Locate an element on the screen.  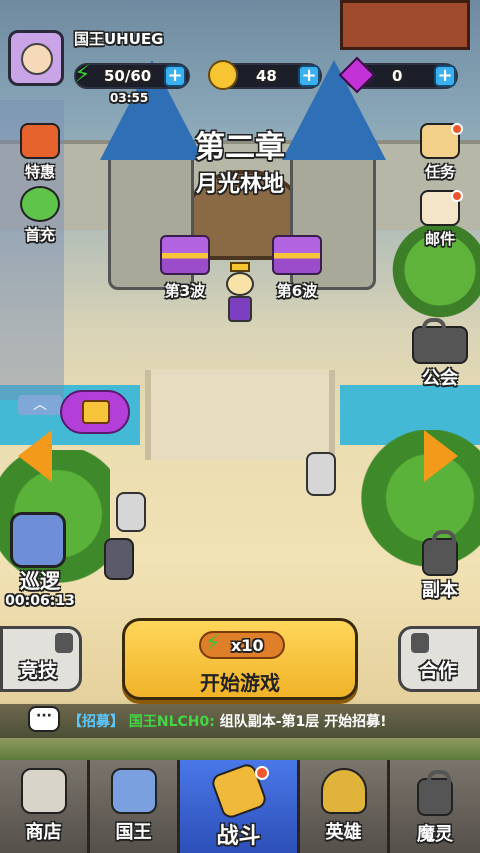
bridge is located at coordinates (240, 415).